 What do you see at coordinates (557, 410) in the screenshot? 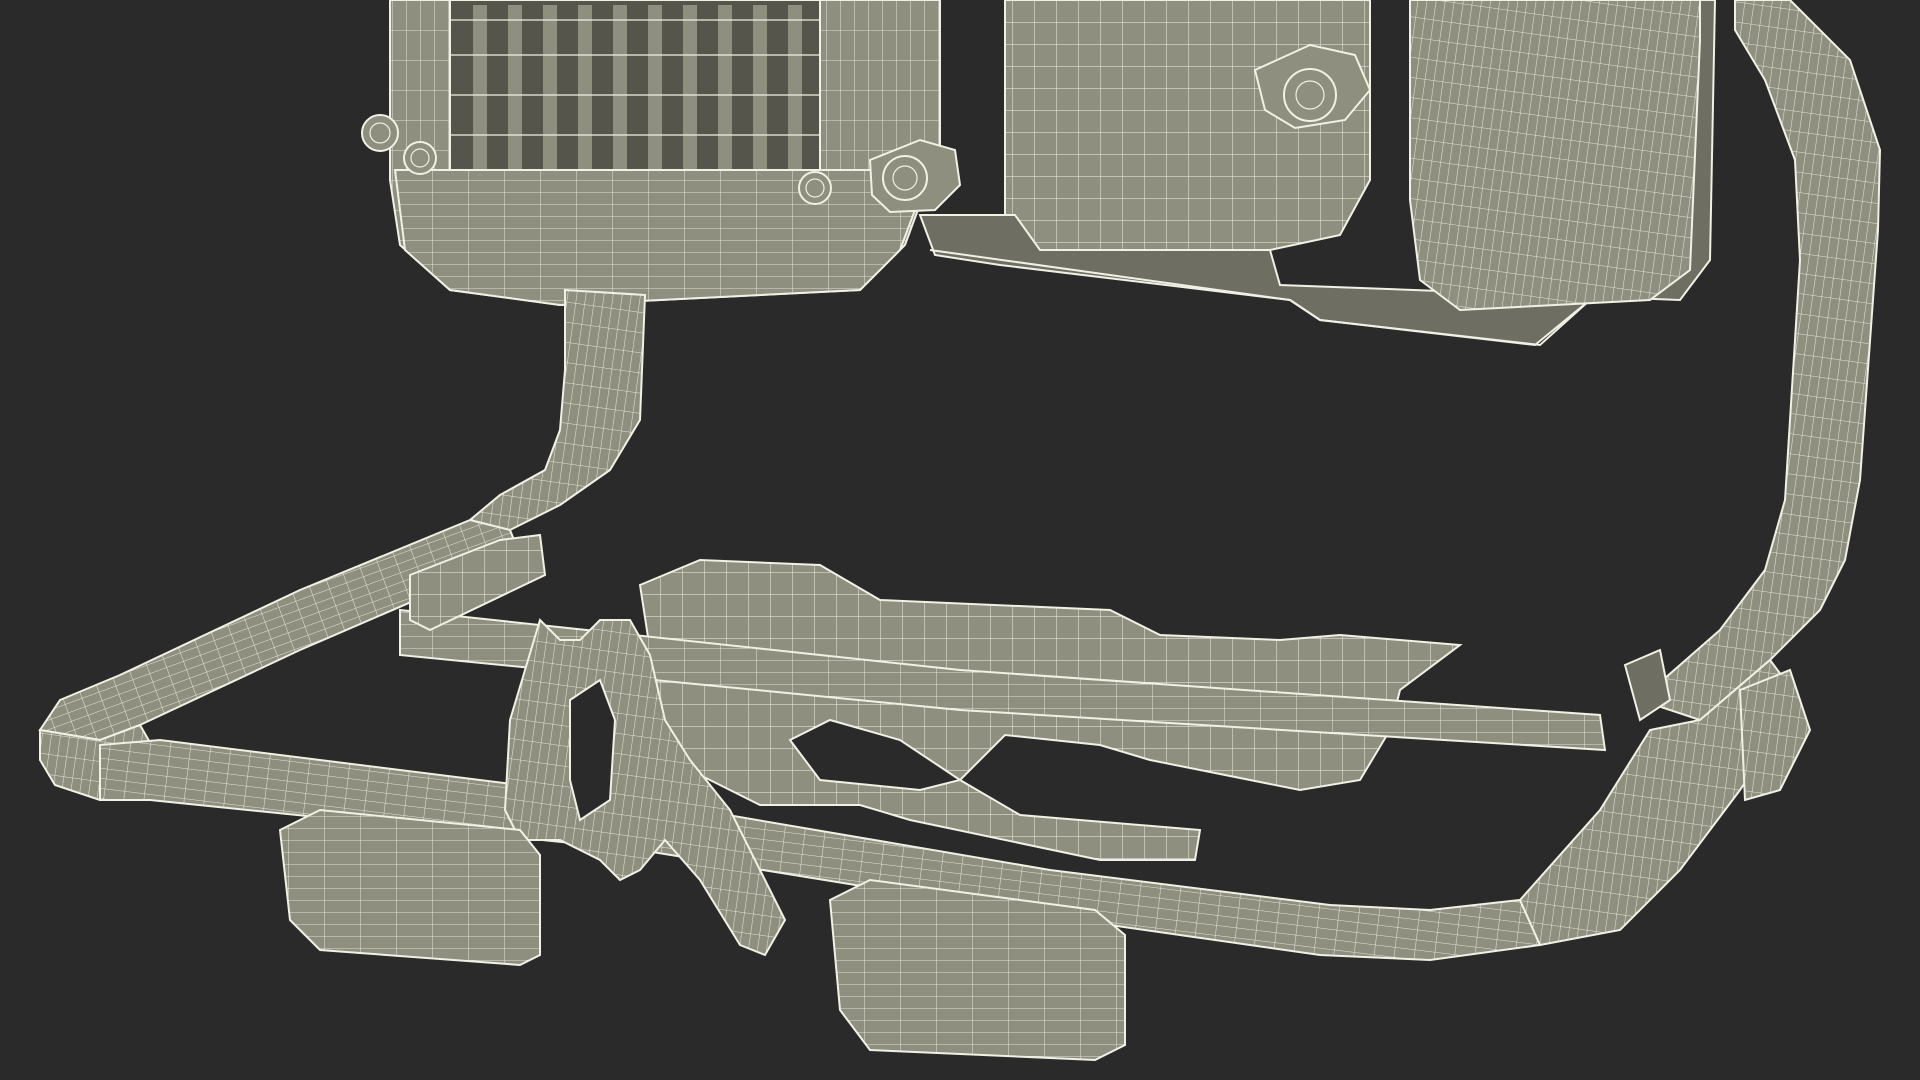
I see `left-support-post` at bounding box center [557, 410].